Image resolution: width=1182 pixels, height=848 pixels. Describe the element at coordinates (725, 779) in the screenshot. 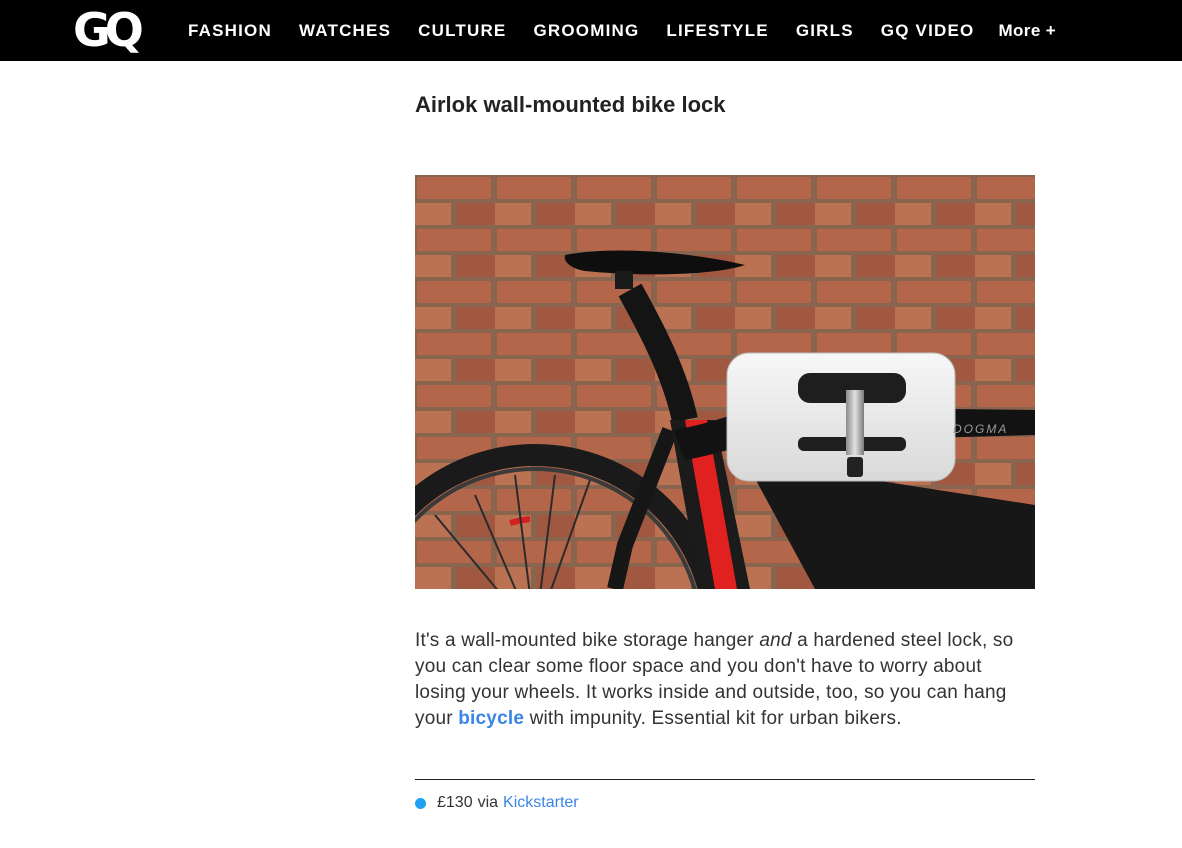

I see `divider` at that location.